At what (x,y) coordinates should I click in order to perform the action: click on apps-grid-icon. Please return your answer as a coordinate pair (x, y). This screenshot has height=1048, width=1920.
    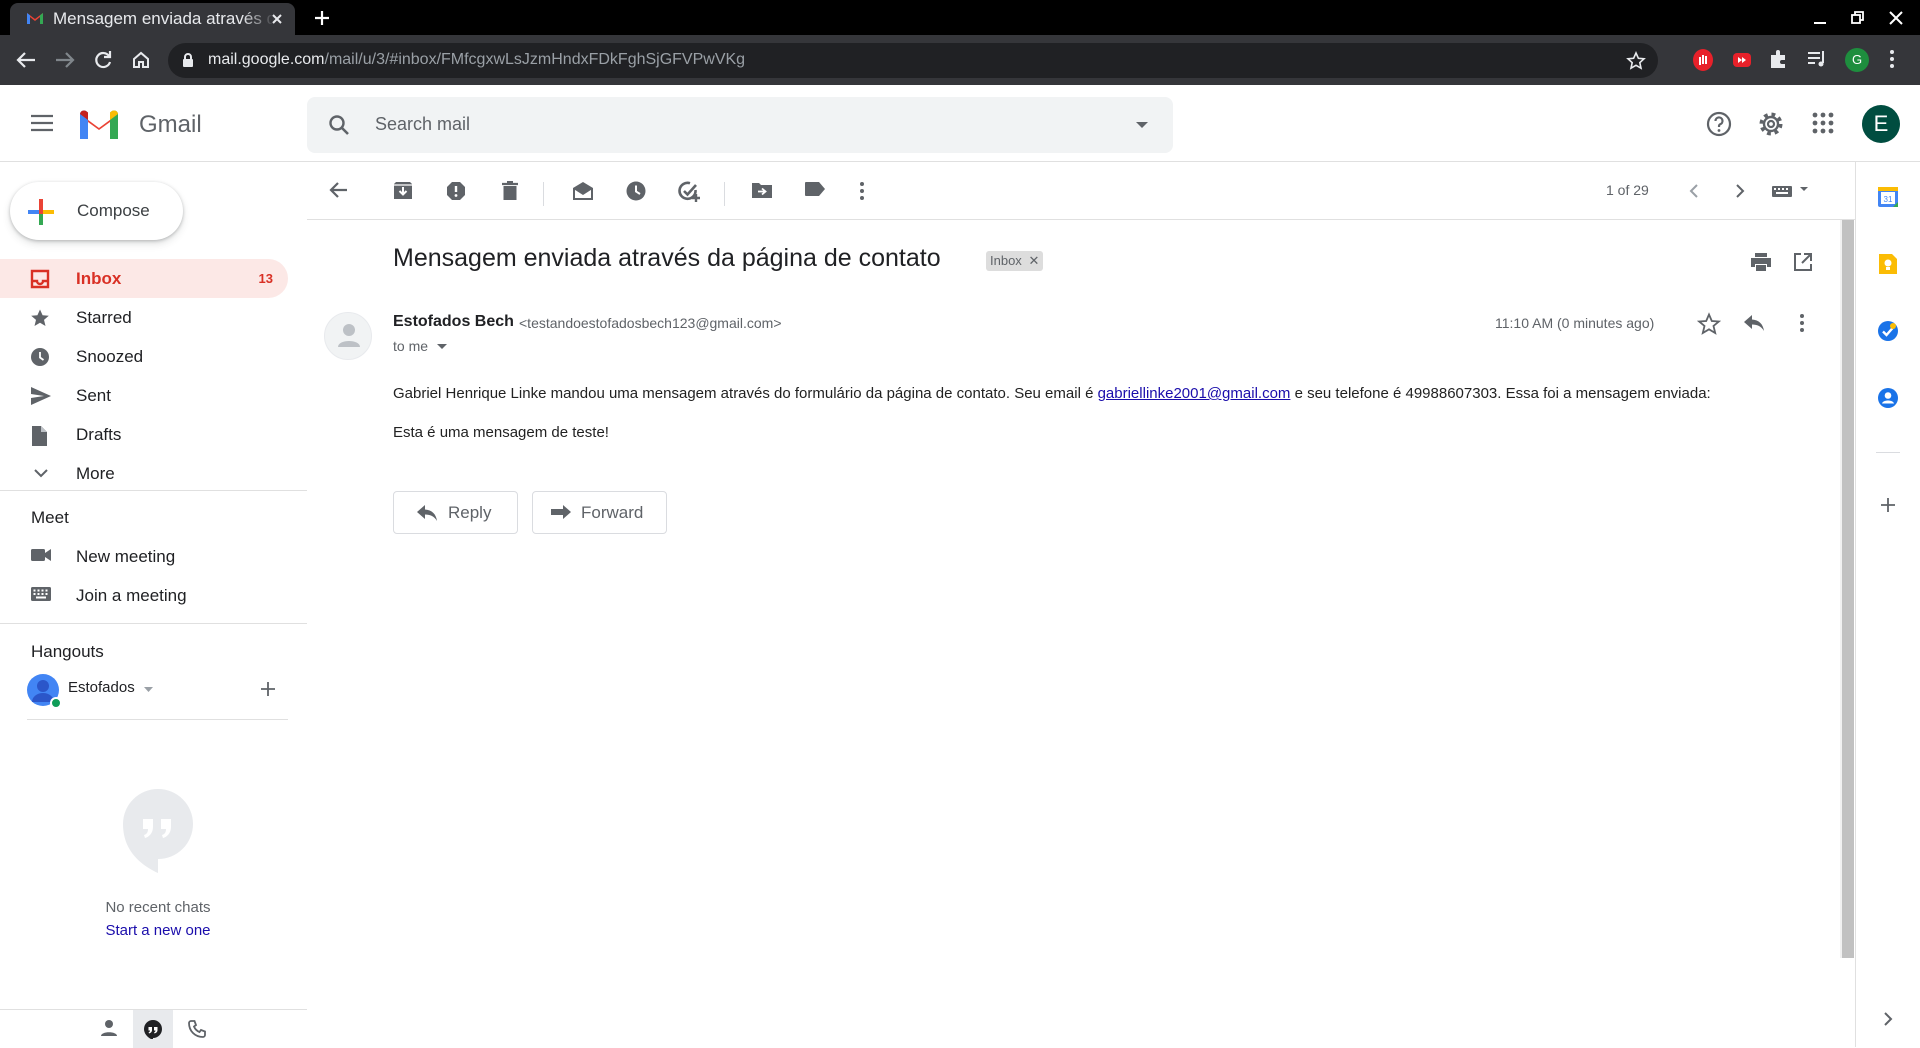
    Looking at the image, I should click on (1823, 123).